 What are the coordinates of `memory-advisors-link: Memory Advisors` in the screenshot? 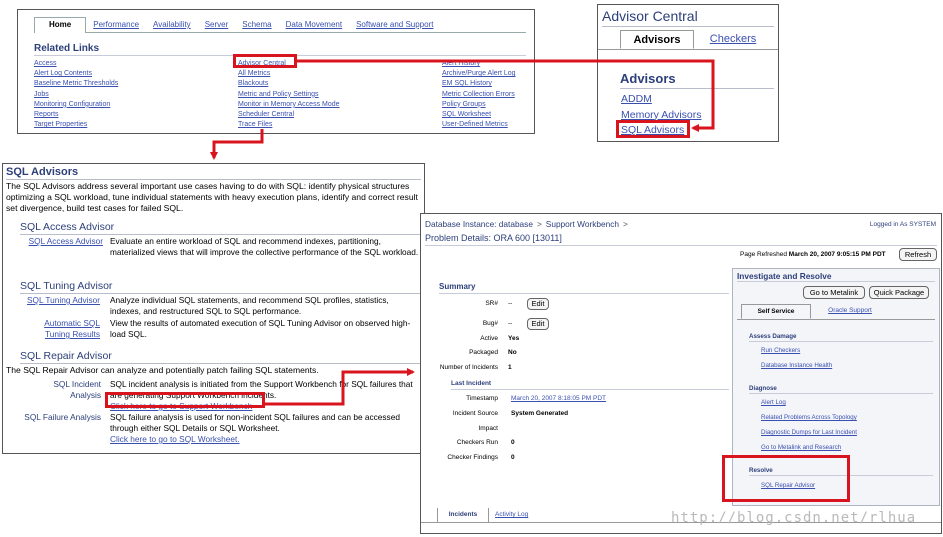 It's located at (661, 116).